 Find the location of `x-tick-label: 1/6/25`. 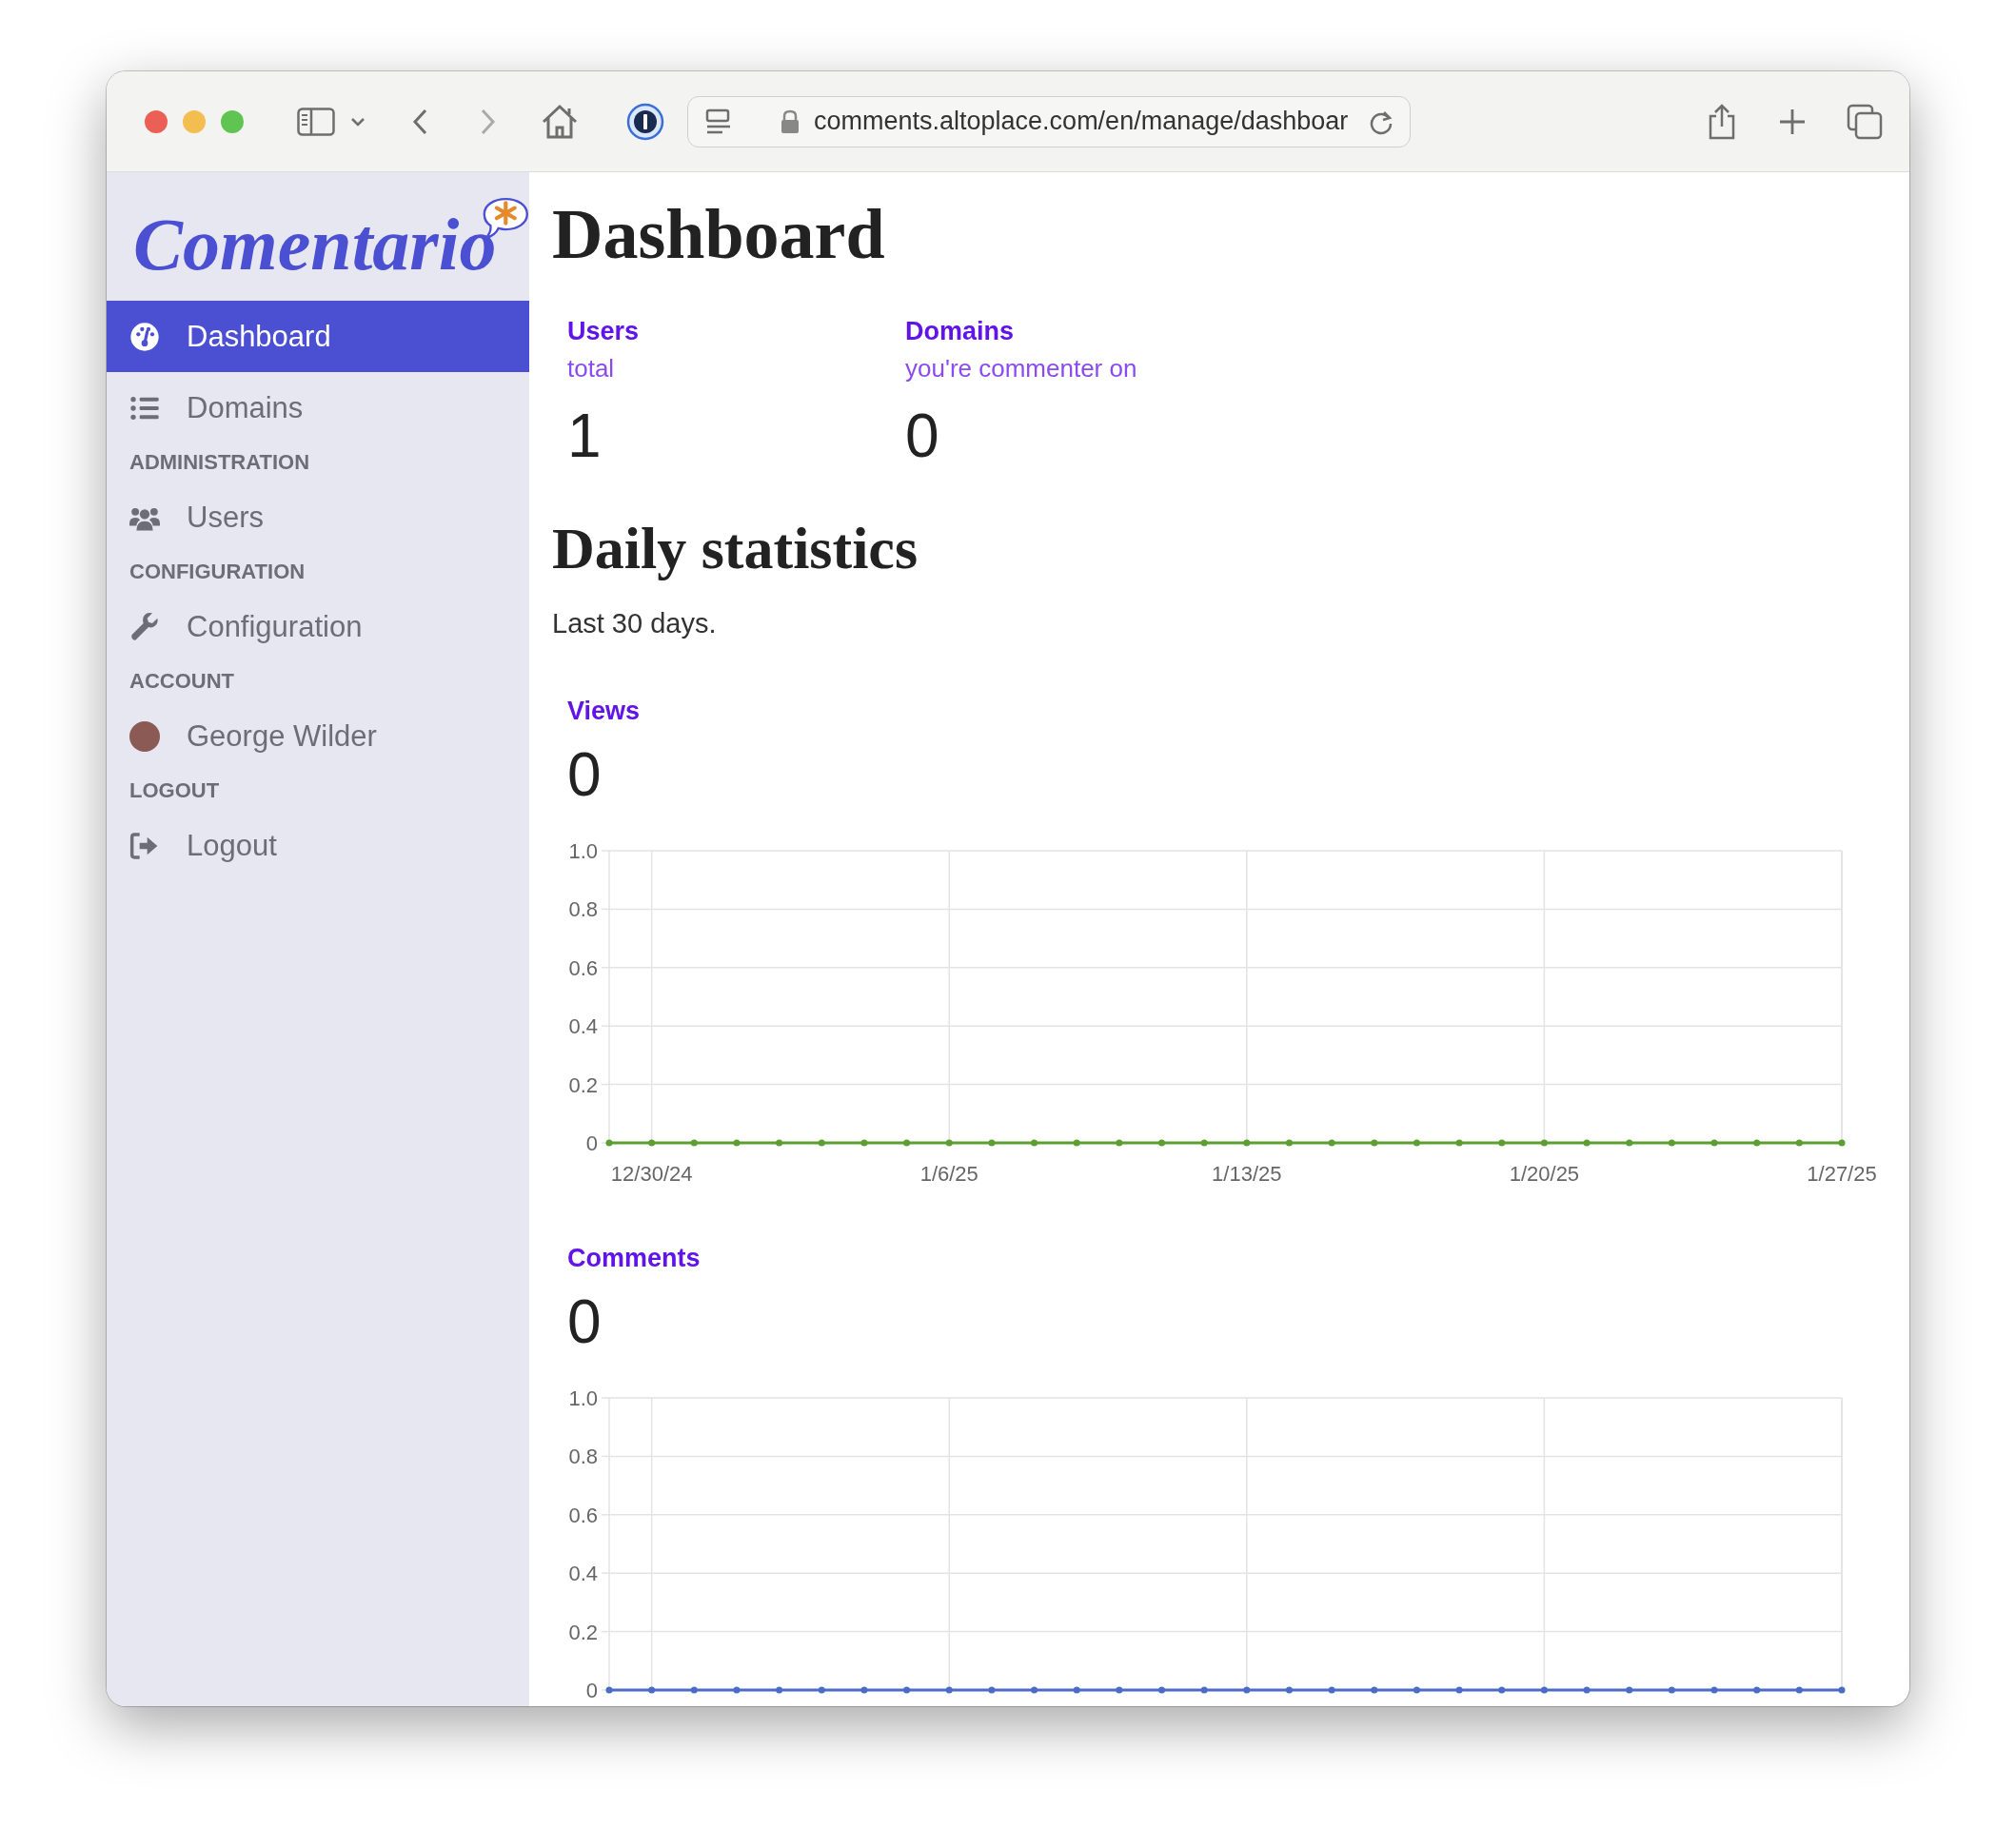

x-tick-label: 1/6/25 is located at coordinates (949, 1174).